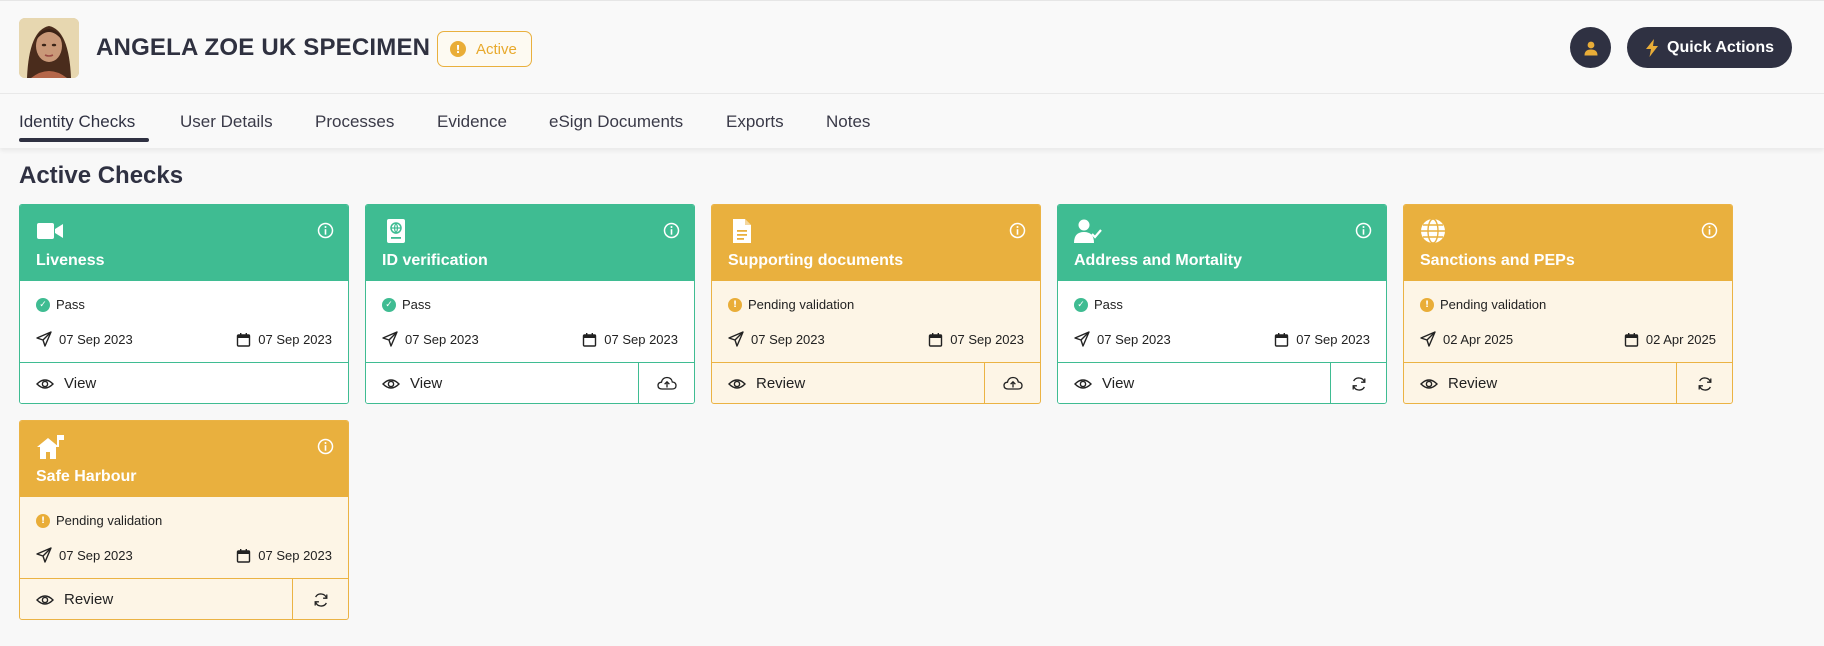  I want to click on card-header: Address and Mortality, so click(1222, 243).